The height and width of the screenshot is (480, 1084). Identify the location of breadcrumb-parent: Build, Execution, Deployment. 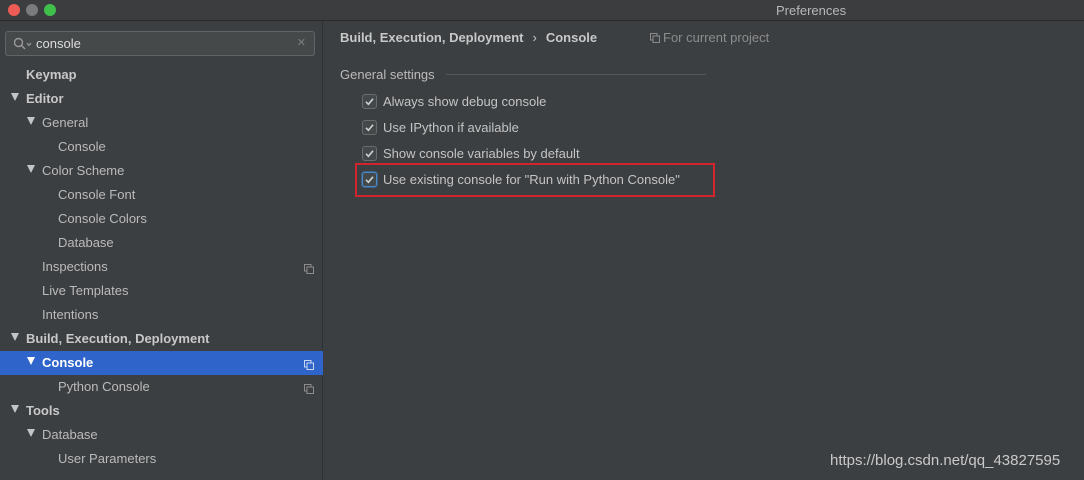
(432, 37).